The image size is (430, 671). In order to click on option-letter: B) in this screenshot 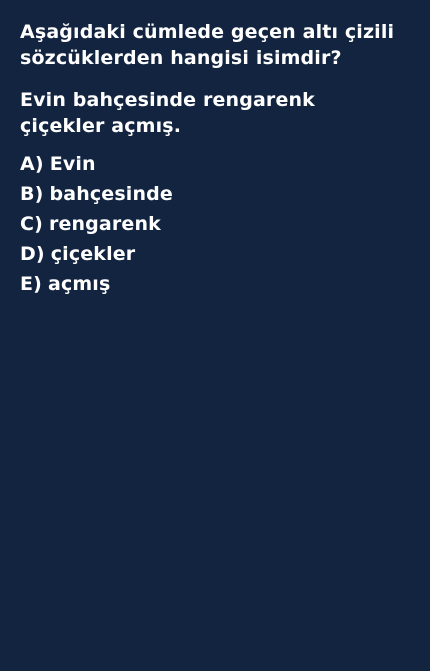, I will do `click(32, 194)`.